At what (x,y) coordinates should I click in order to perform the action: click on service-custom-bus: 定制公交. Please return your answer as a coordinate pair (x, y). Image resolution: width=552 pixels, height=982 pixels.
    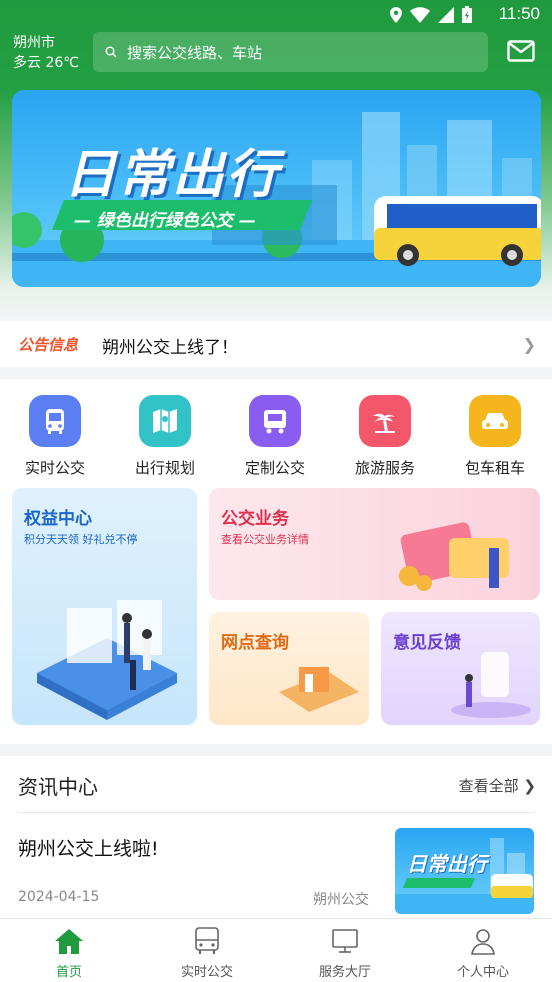
    Looking at the image, I should click on (275, 436).